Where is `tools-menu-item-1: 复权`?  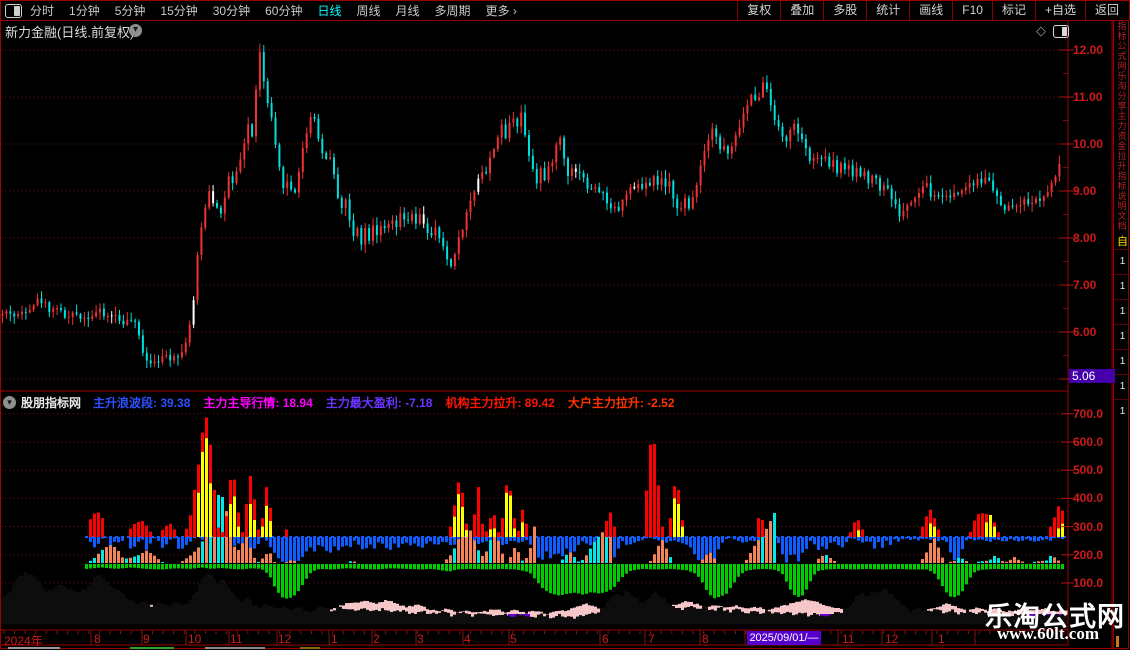
tools-menu-item-1: 复权 is located at coordinates (758, 10).